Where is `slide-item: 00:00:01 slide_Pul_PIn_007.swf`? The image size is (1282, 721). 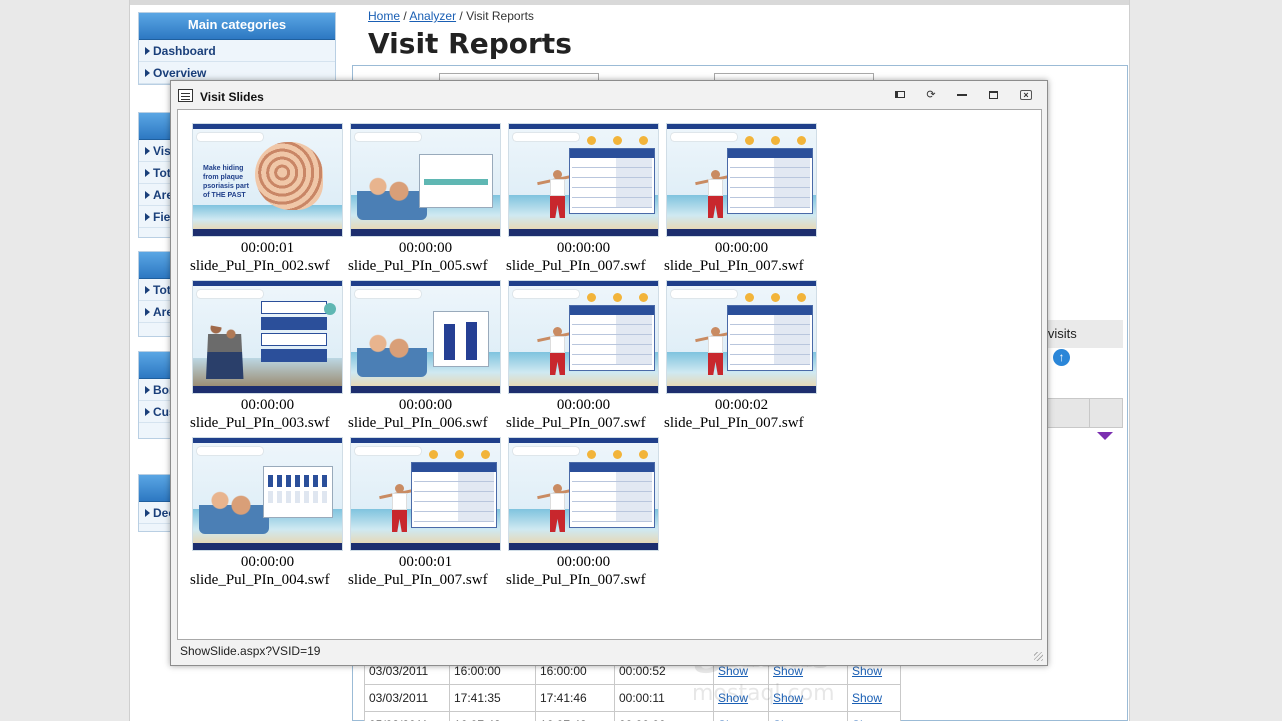 slide-item: 00:00:01 slide_Pul_PIn_007.swf is located at coordinates (425, 513).